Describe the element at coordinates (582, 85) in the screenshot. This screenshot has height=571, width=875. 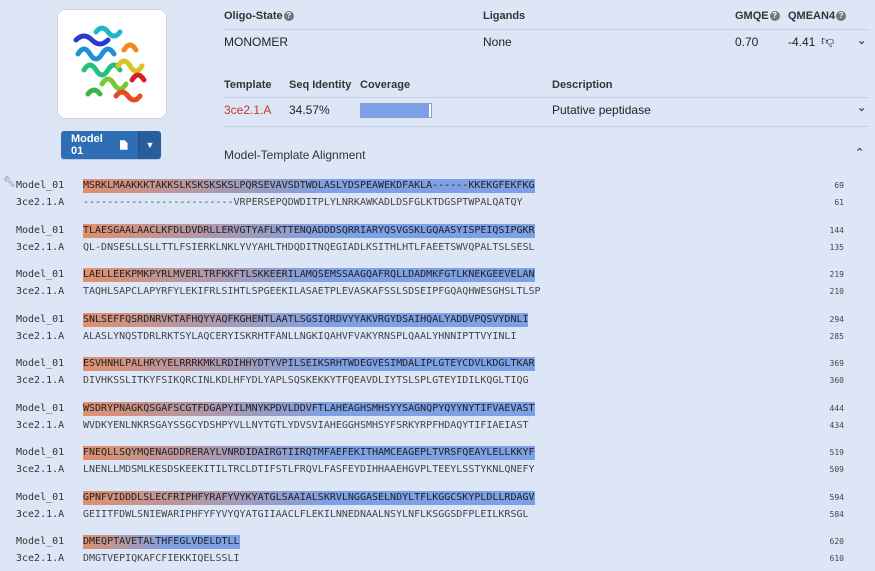
I see `description-header: Description` at that location.